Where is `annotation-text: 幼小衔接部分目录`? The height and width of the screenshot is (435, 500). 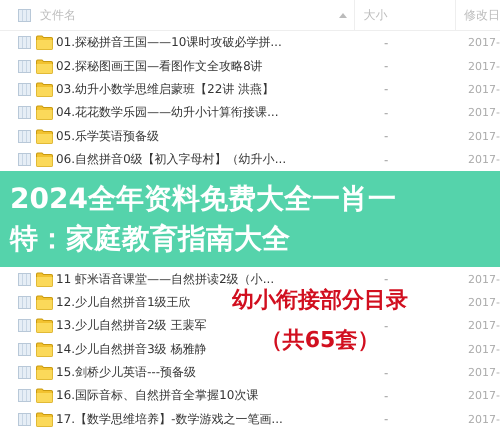 annotation-text: 幼小衔接部分目录 is located at coordinates (320, 301).